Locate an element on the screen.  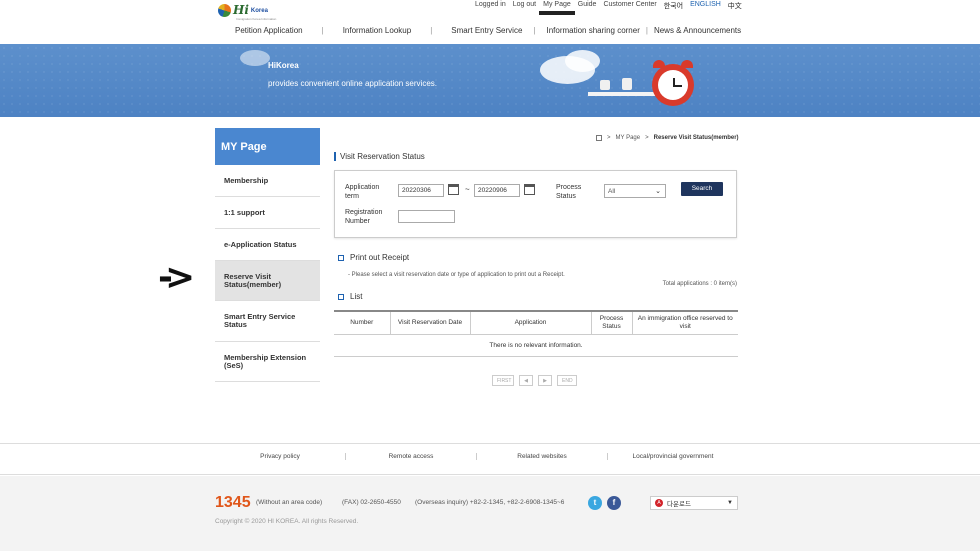
column-header-process-status: Process Status is located at coordinates (611, 322).